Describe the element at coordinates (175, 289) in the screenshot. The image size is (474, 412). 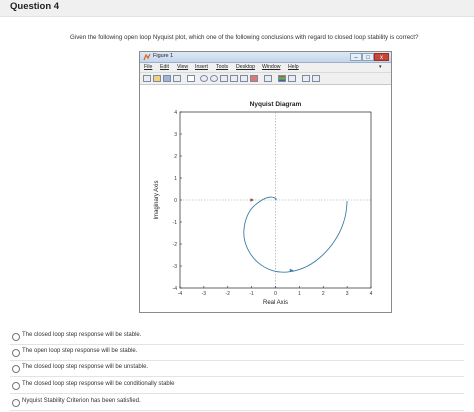
I see `y-tick-label: -4` at that location.